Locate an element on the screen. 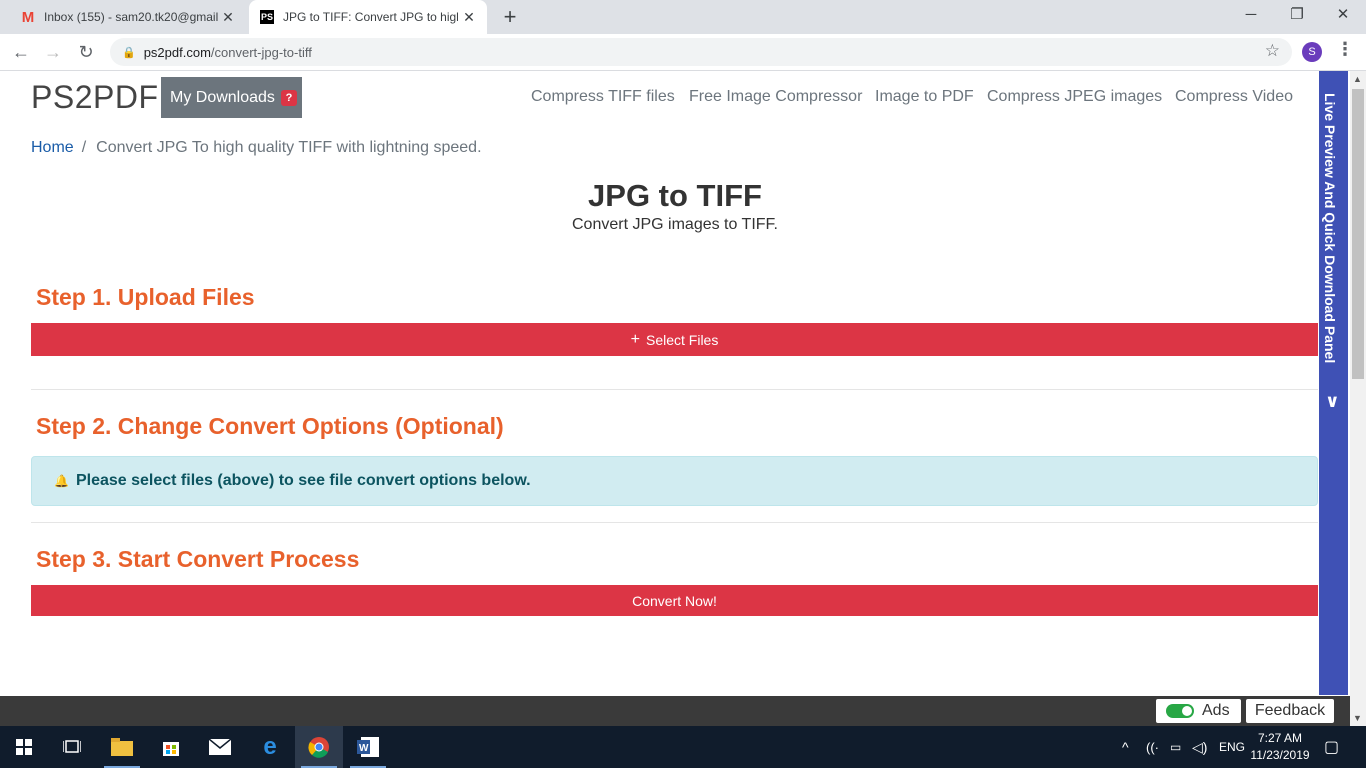 The height and width of the screenshot is (768, 1366). restore-button: ❐ is located at coordinates (1297, 17).